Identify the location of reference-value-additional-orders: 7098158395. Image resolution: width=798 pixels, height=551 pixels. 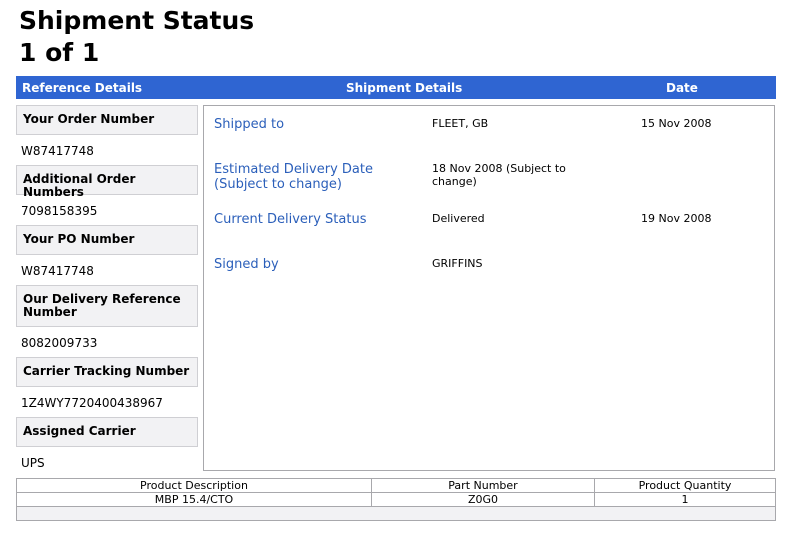
(59, 211).